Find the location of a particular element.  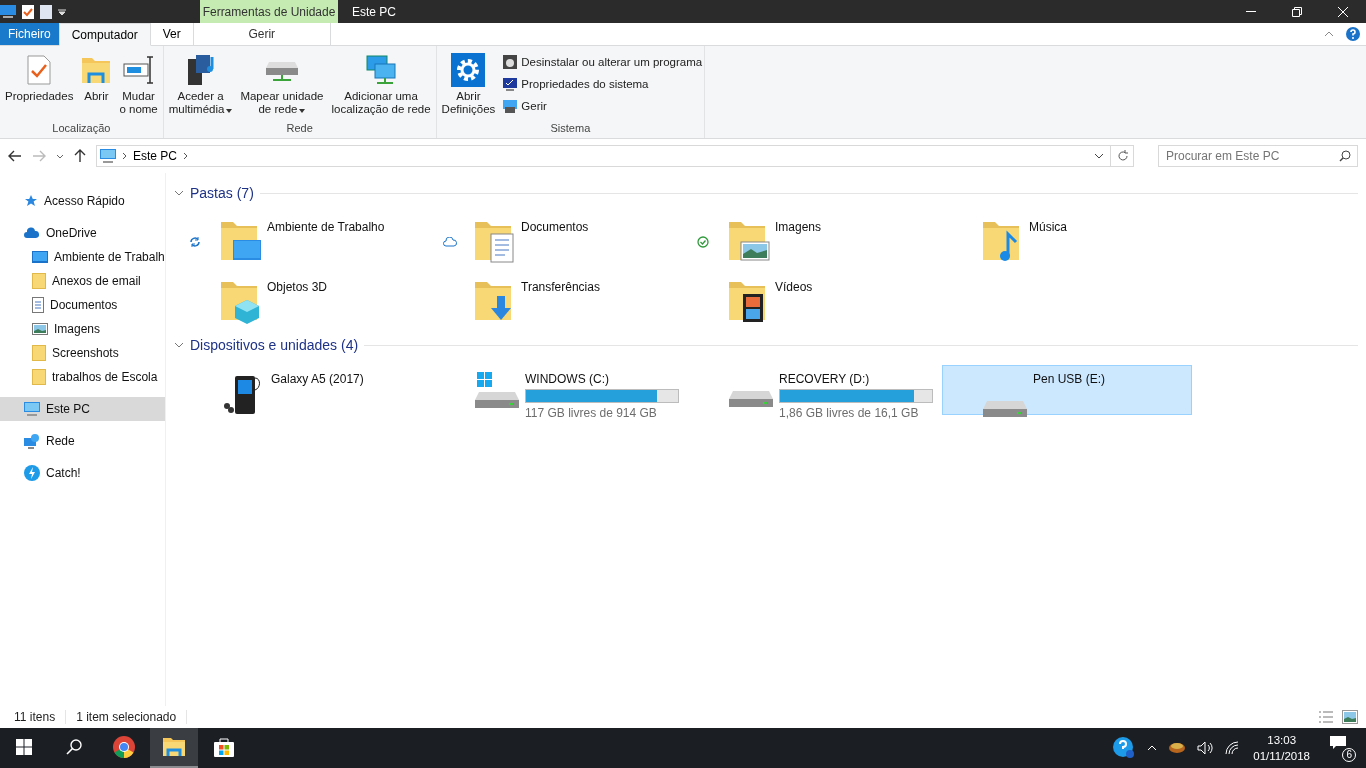

selection-count: 1 item selecionado is located at coordinates (132, 717).